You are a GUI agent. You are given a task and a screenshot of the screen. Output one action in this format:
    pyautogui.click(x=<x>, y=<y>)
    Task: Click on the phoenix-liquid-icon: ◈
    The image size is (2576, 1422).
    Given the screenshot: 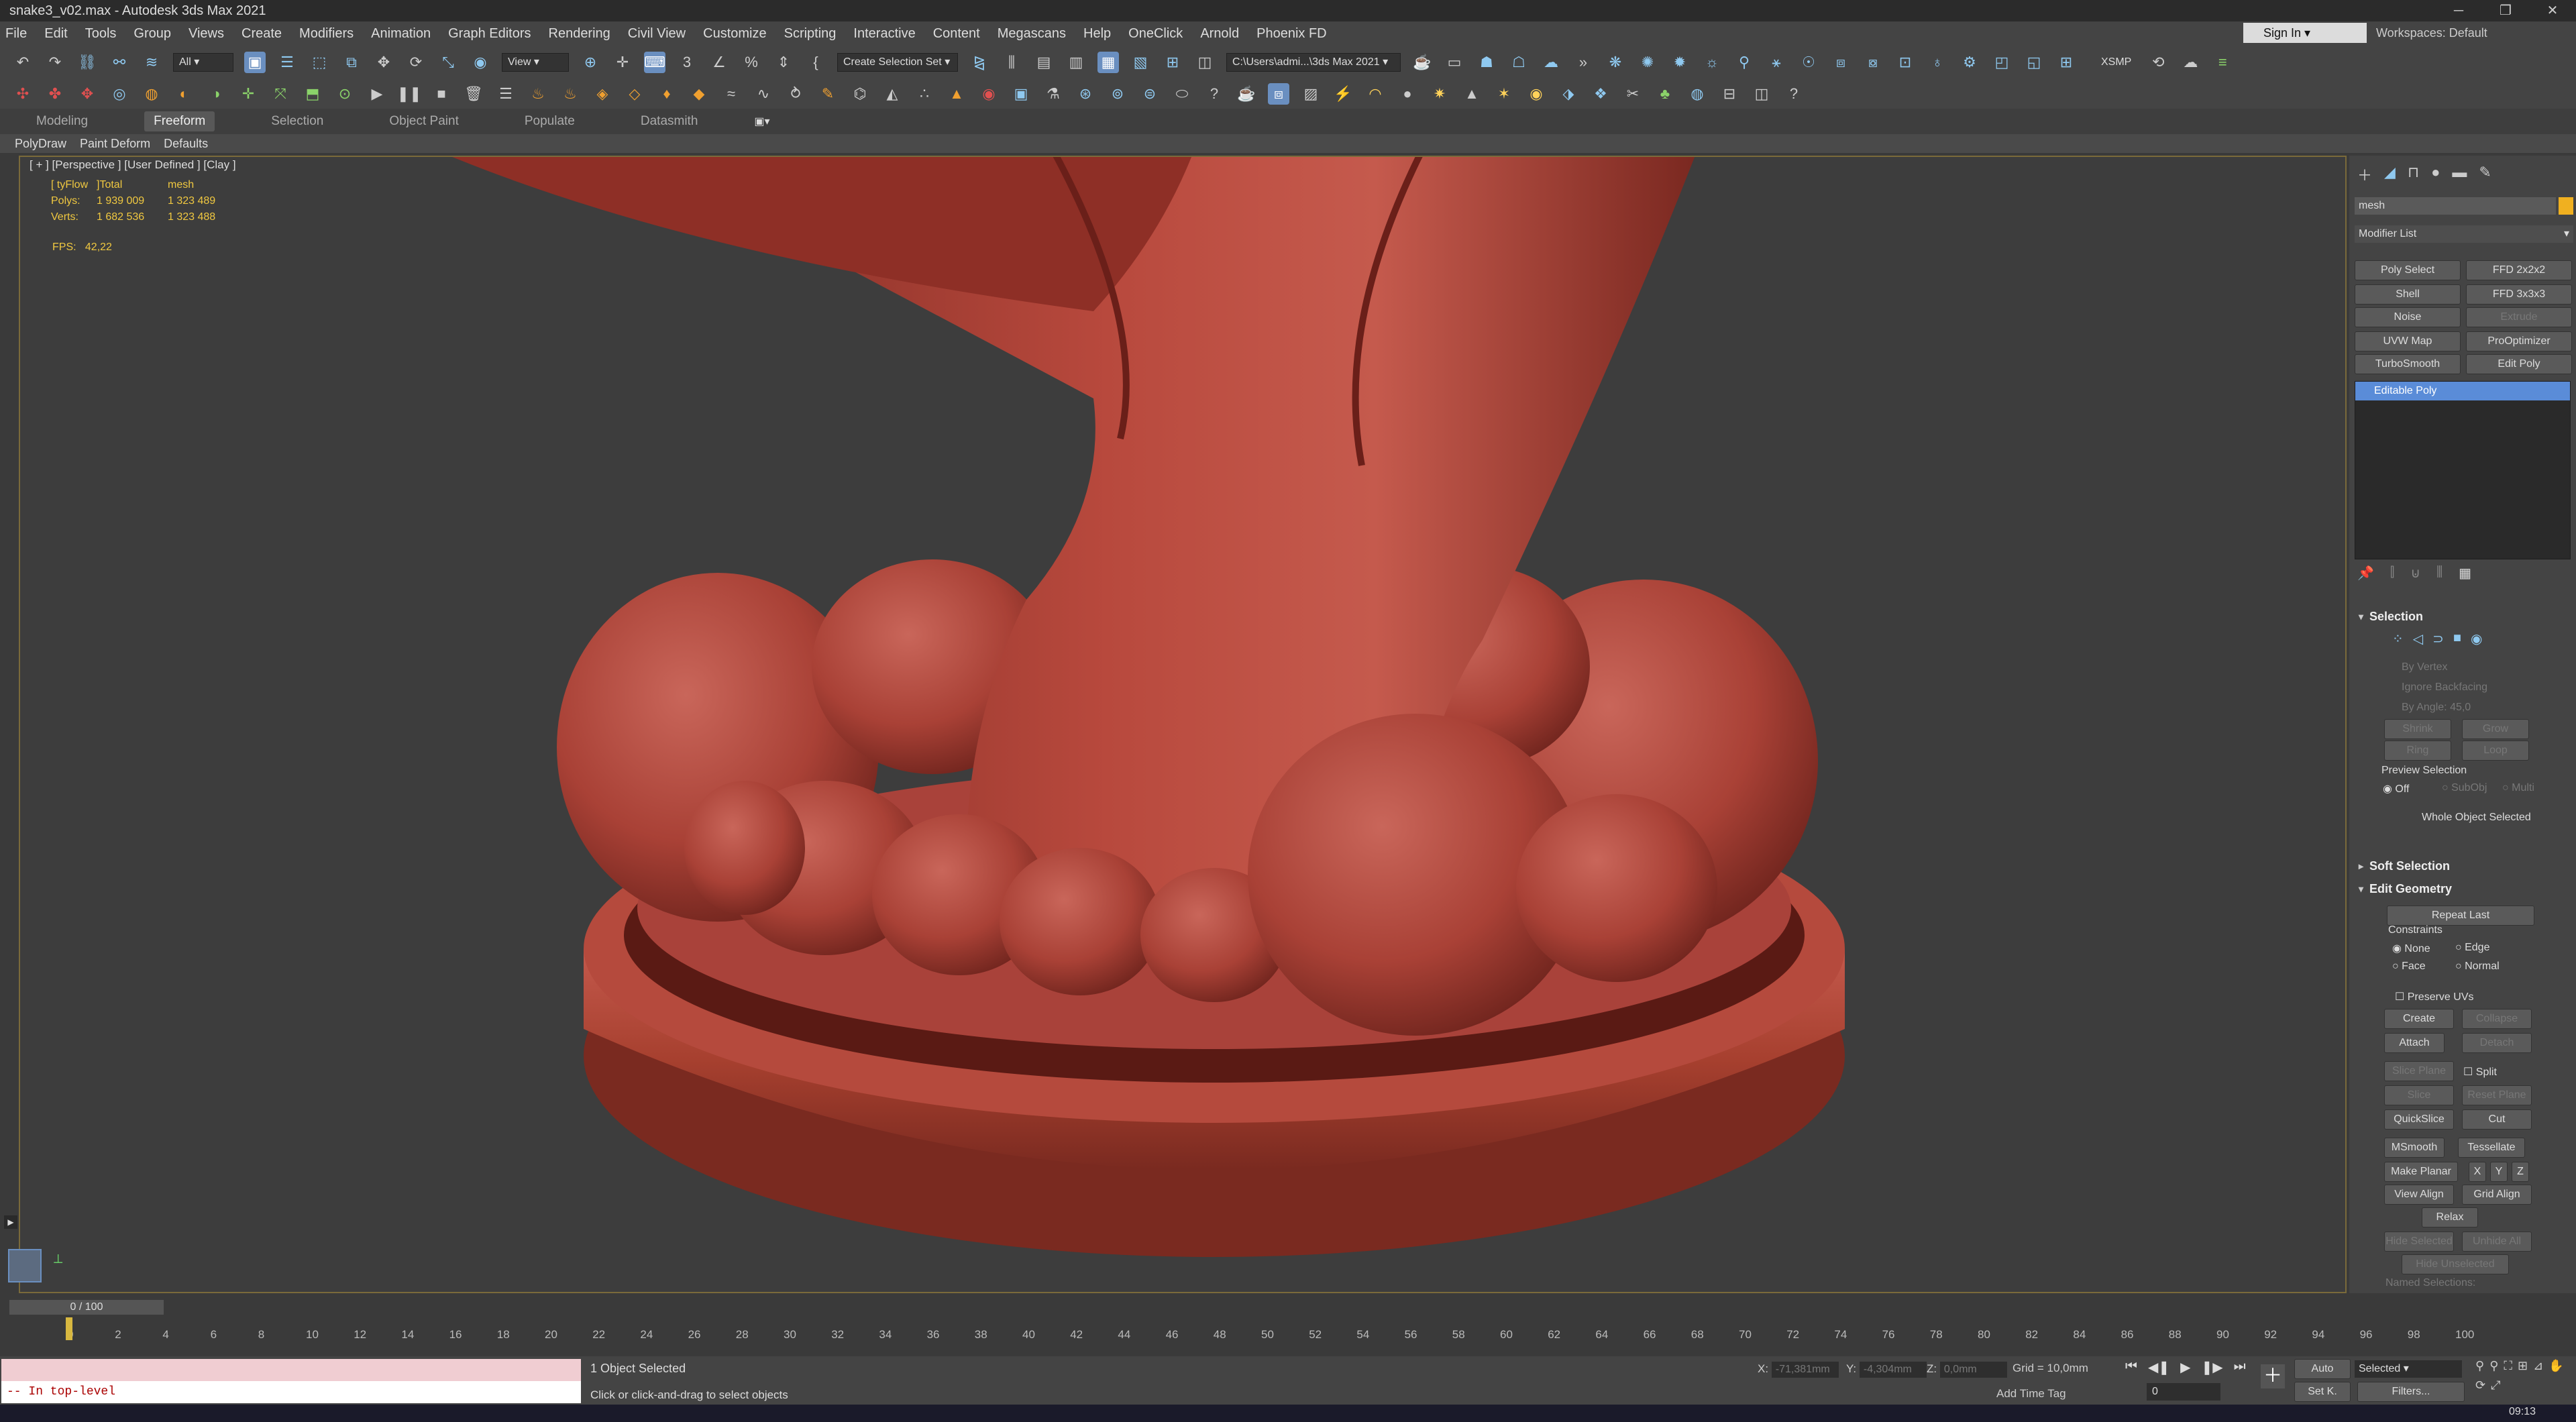 What is the action you would take?
    pyautogui.click(x=602, y=94)
    